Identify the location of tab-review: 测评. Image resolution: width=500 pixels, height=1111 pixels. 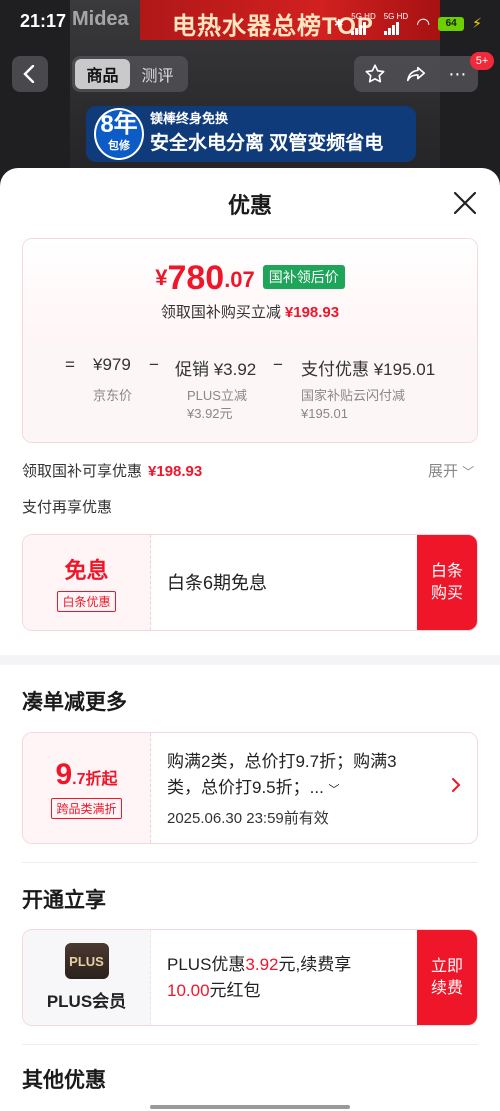
(157, 74).